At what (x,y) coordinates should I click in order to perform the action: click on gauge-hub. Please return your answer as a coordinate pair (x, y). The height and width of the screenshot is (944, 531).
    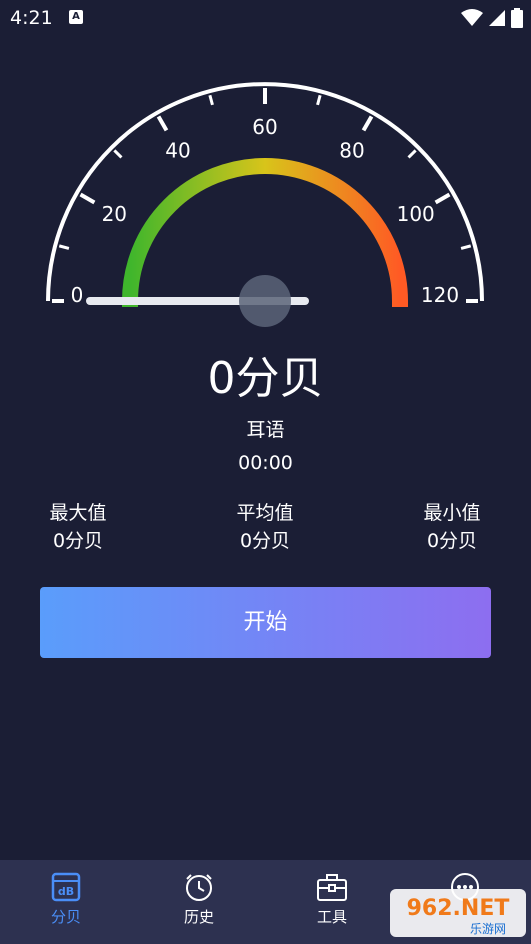
    Looking at the image, I should click on (265, 301).